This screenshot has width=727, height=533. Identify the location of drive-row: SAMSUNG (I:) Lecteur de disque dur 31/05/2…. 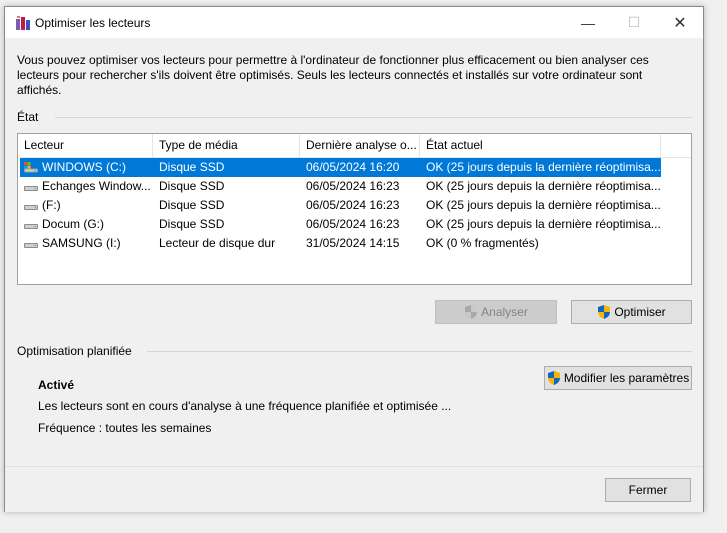
(340, 243).